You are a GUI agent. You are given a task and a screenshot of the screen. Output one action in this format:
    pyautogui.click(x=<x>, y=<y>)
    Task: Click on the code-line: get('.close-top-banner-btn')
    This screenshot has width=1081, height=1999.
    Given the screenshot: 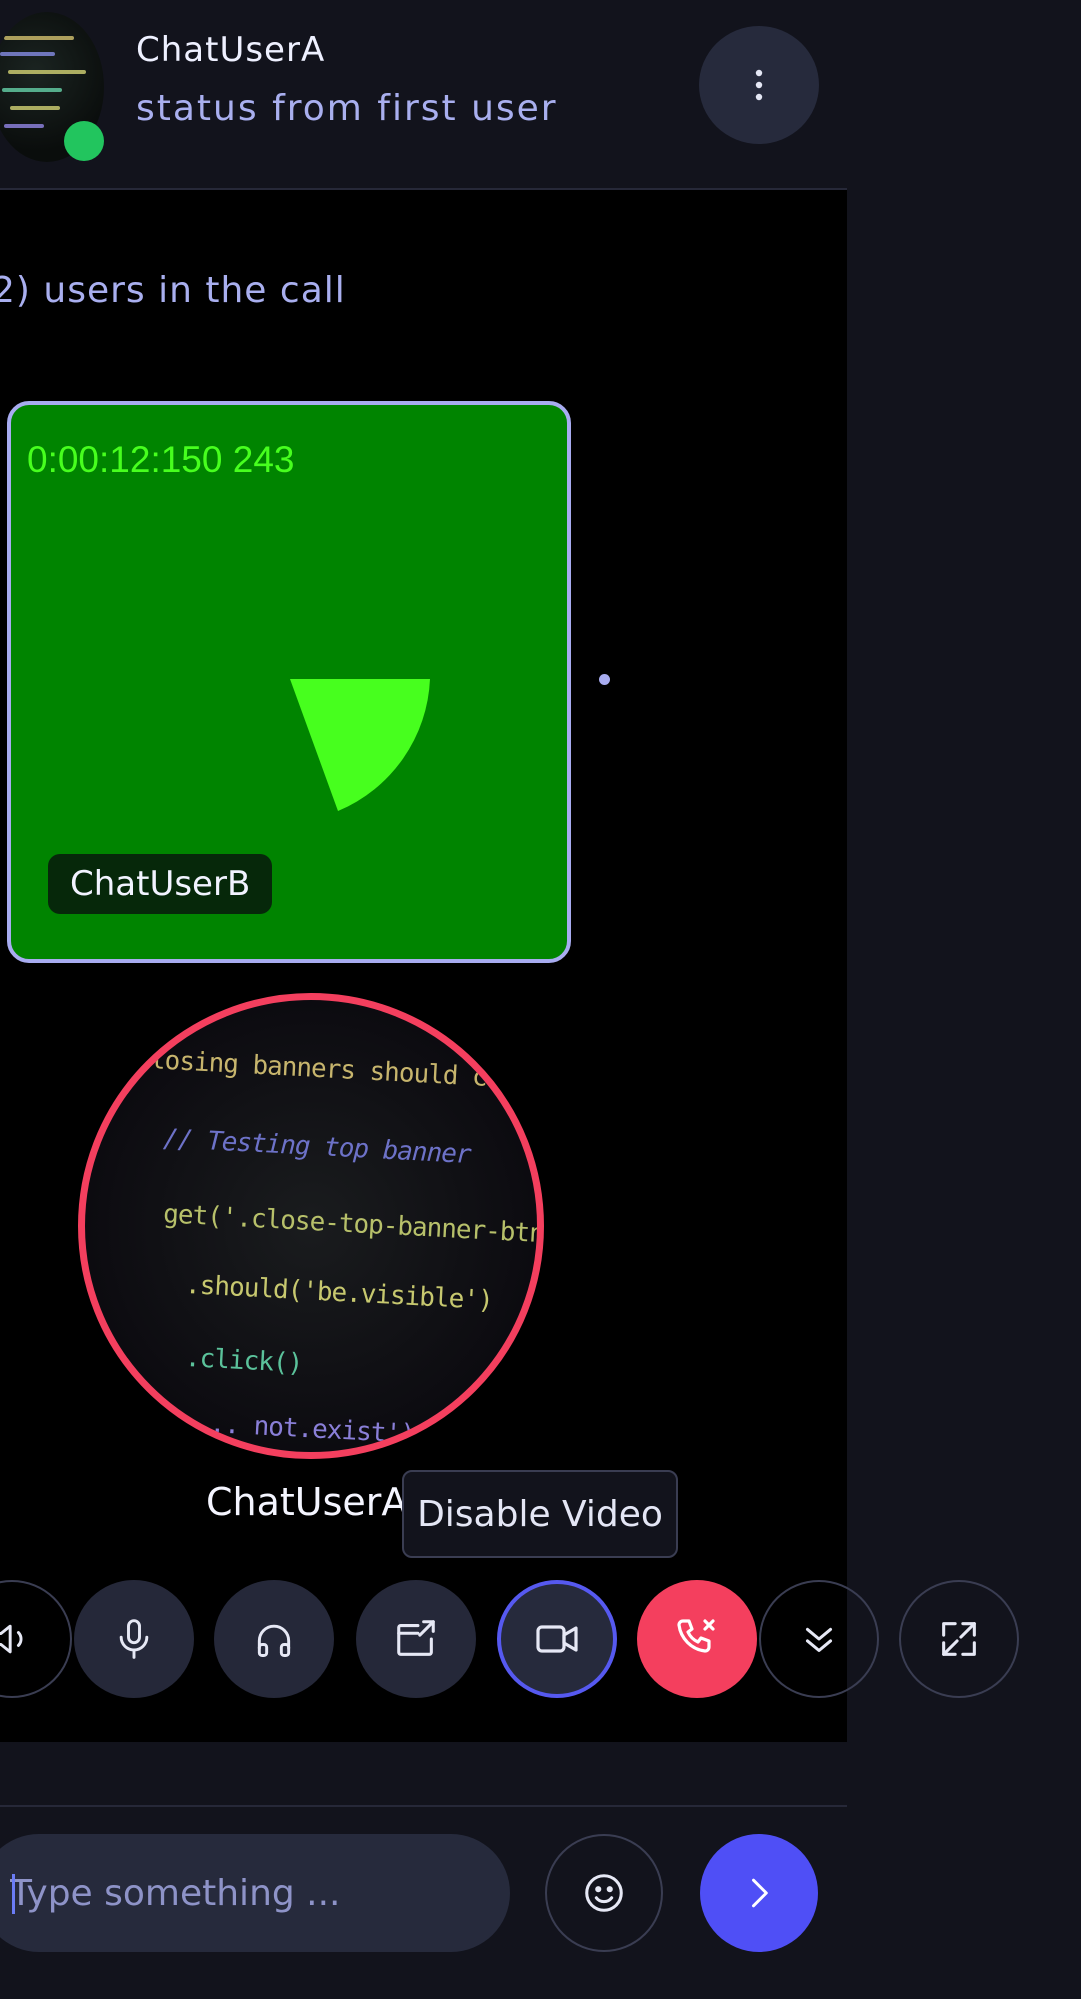 What is the action you would take?
    pyautogui.click(x=353, y=1225)
    